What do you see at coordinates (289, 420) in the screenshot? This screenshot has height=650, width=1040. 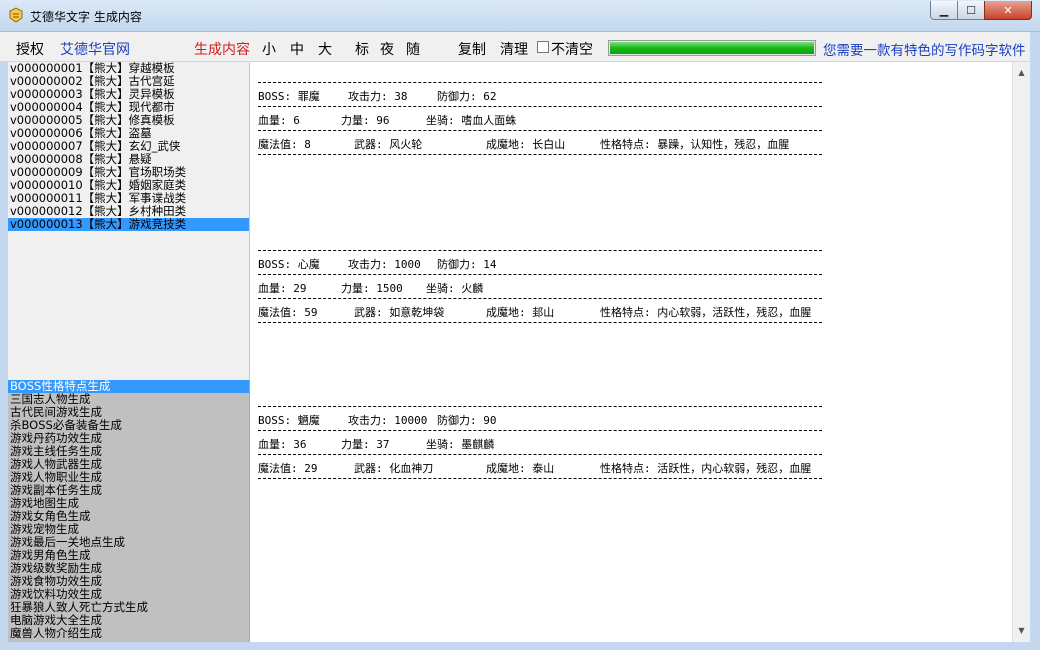 I see `boss-boss: BOSS: 魉魔` at bounding box center [289, 420].